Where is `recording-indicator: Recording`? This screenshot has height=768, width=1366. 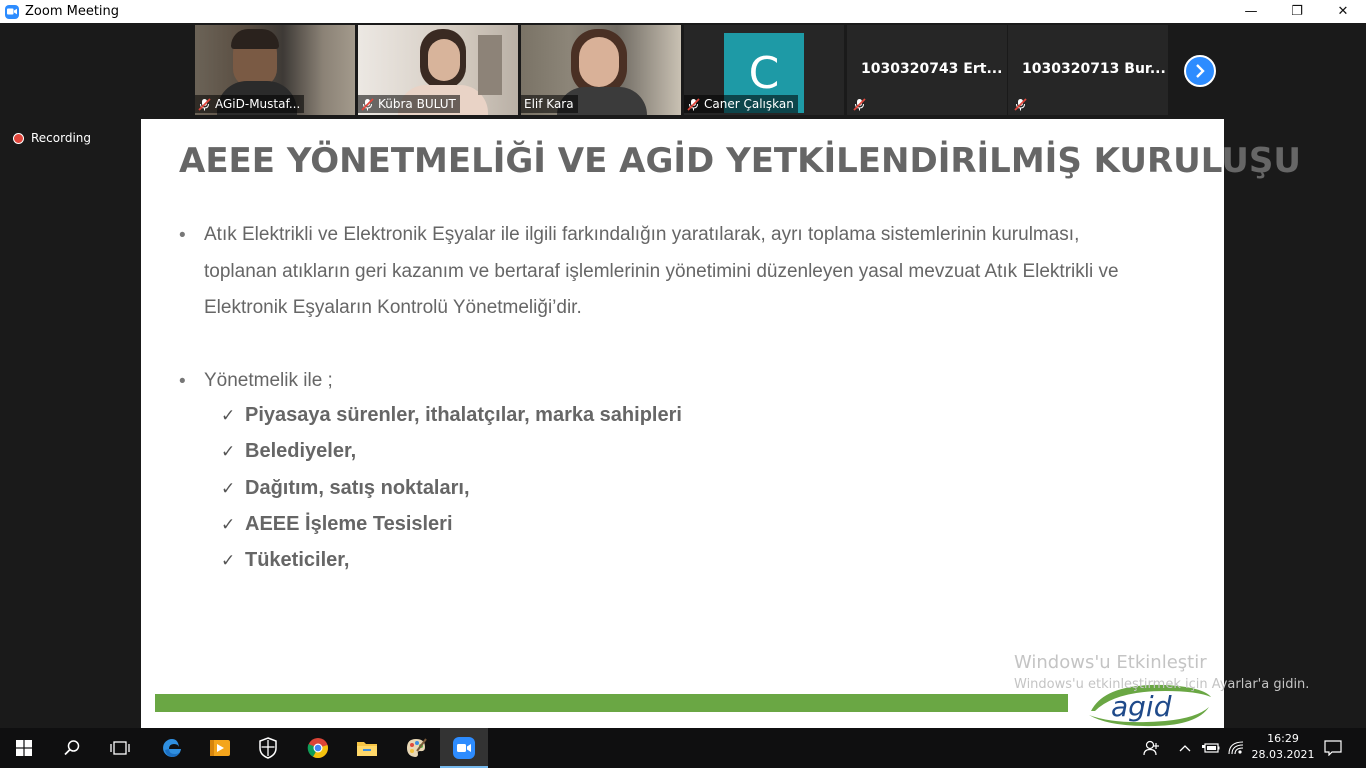
recording-indicator: Recording is located at coordinates (52, 138).